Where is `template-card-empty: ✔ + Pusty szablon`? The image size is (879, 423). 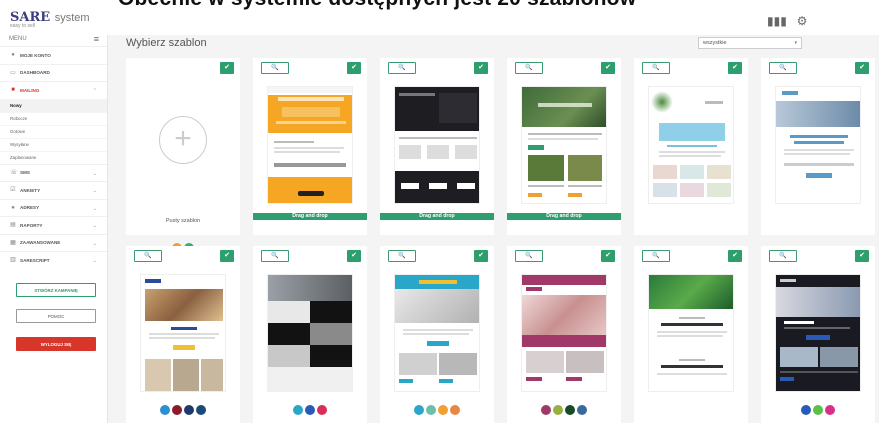
template-card-empty: ✔ + Pusty szablon is located at coordinates (183, 155).